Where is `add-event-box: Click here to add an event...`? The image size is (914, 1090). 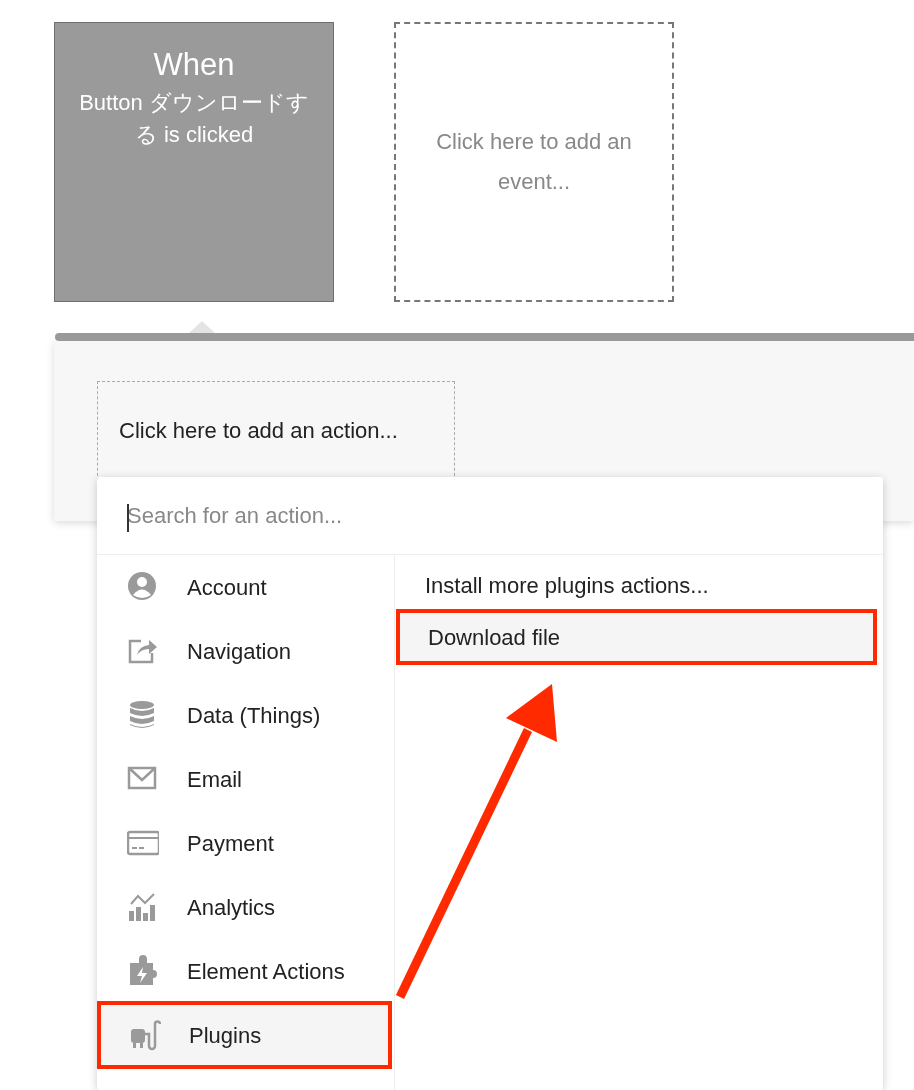
add-event-box: Click here to add an event... is located at coordinates (534, 162).